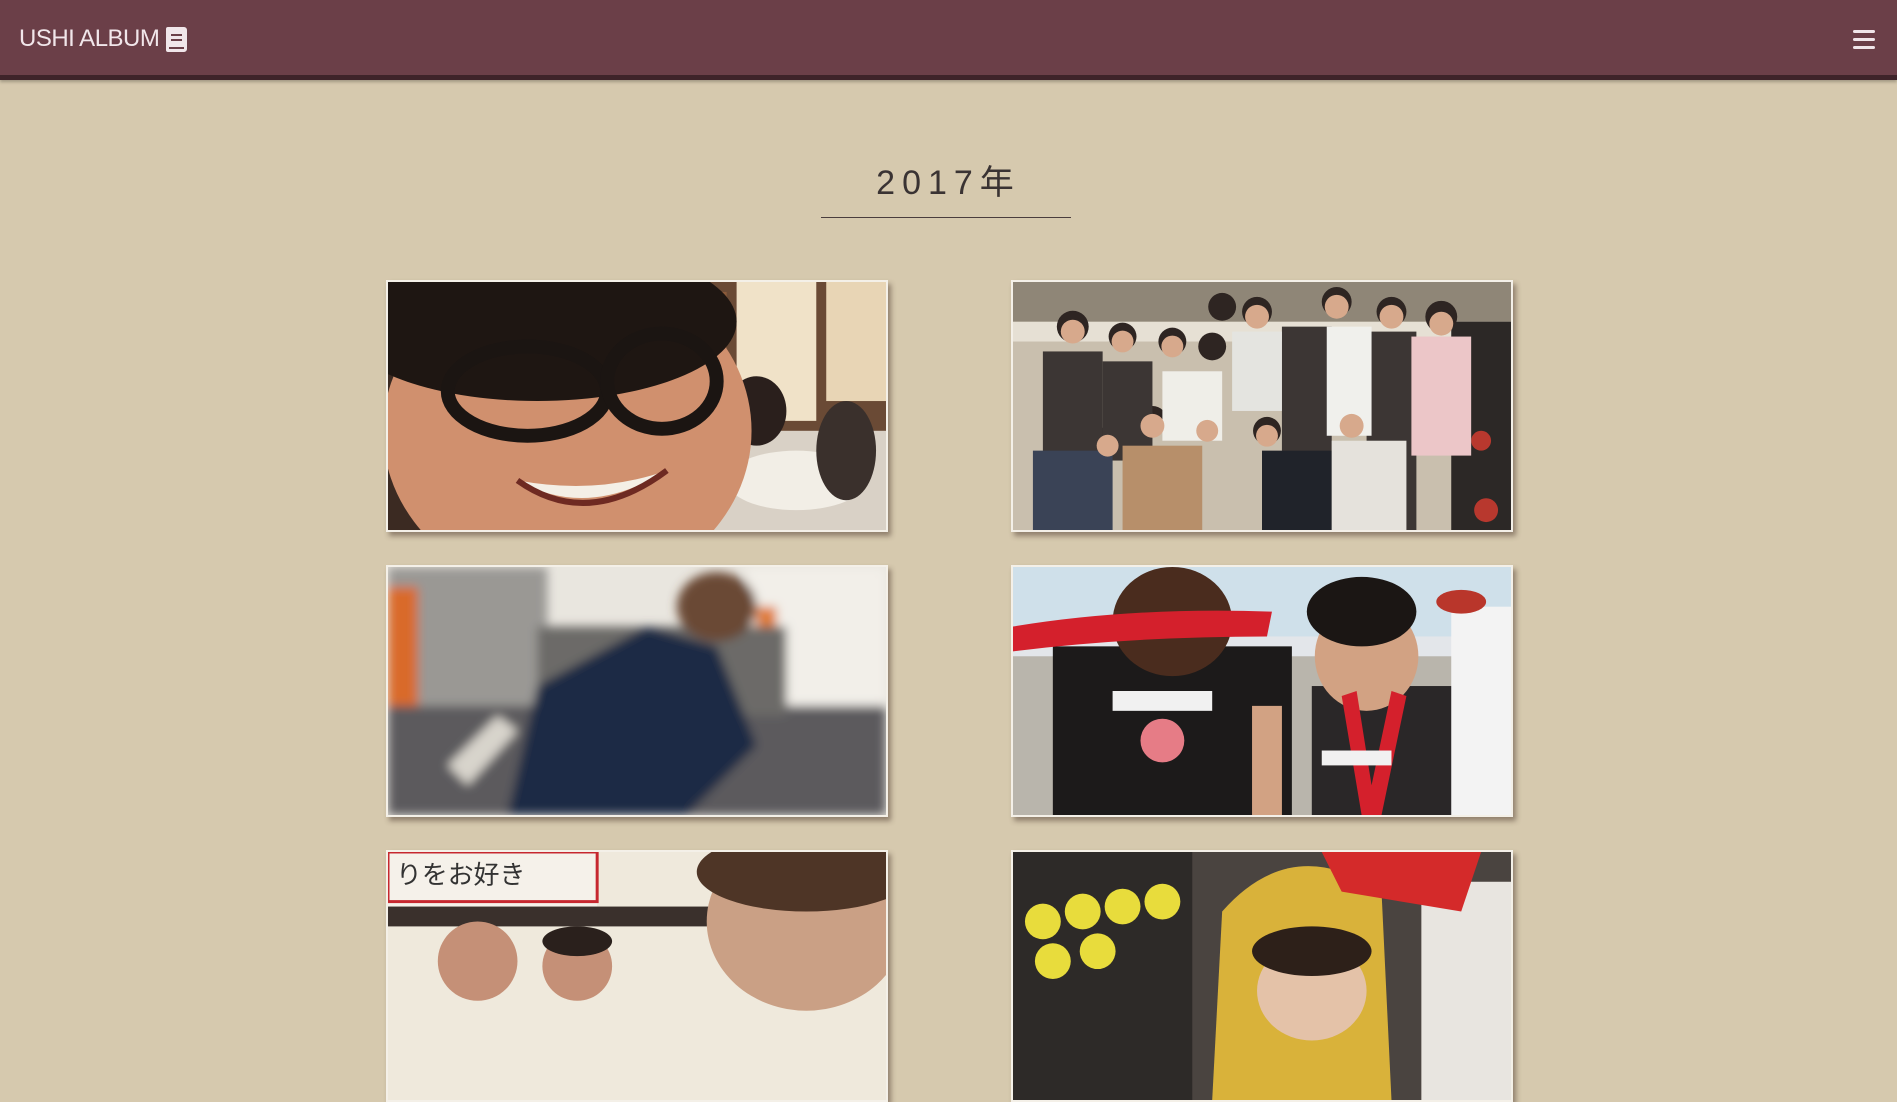 The height and width of the screenshot is (1102, 1897). Describe the element at coordinates (89, 38) in the screenshot. I see `brand-title: USHI ALBUM` at that location.